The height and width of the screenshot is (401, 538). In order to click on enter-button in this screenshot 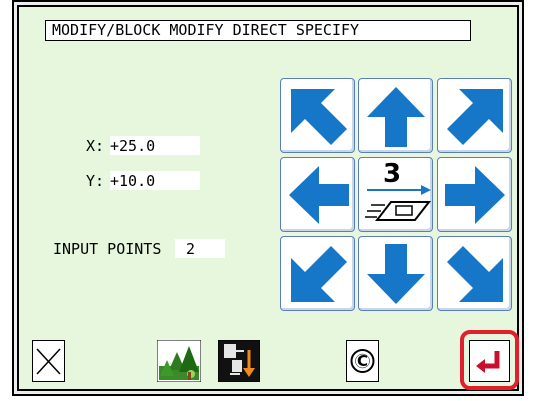, I will do `click(489, 361)`.